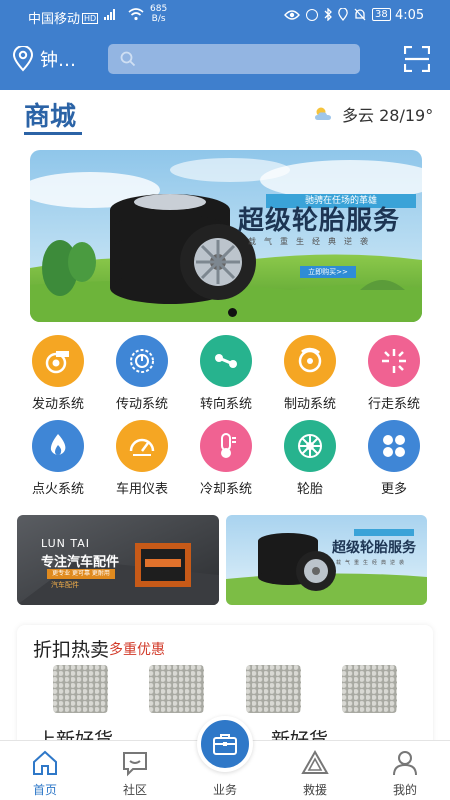  I want to click on category-more: 更多, so click(394, 458).